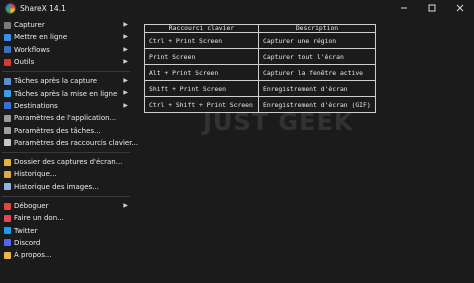 The image size is (474, 283). I want to click on close-button, so click(460, 8).